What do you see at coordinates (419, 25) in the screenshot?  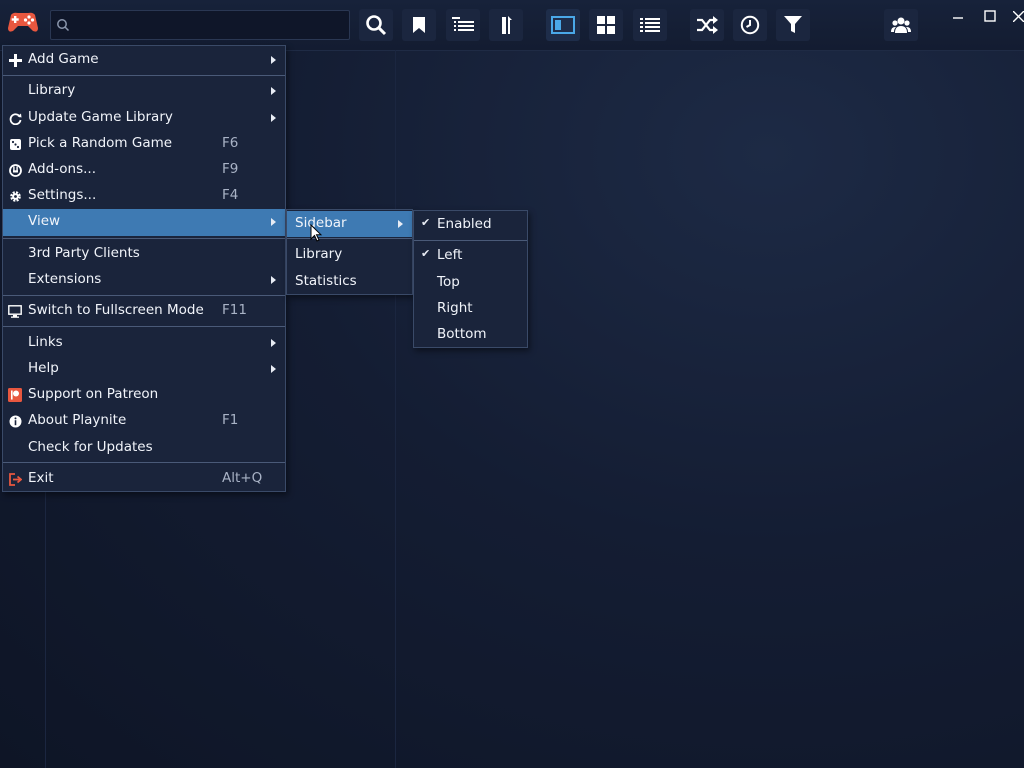 I see `bookmark-button` at bounding box center [419, 25].